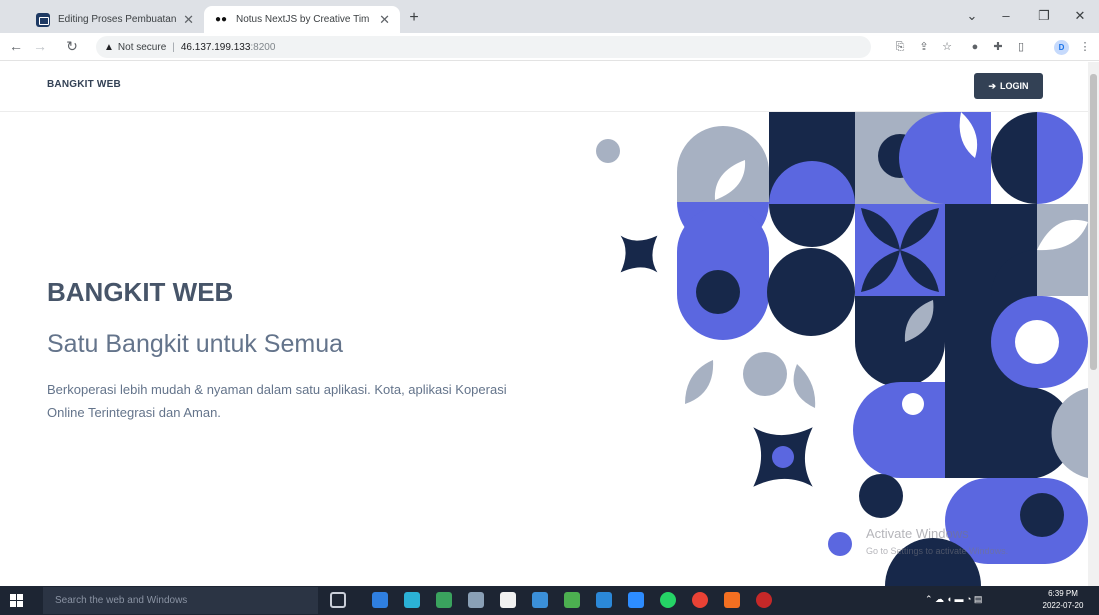 This screenshot has width=1099, height=615. I want to click on store-icon, so click(508, 600).